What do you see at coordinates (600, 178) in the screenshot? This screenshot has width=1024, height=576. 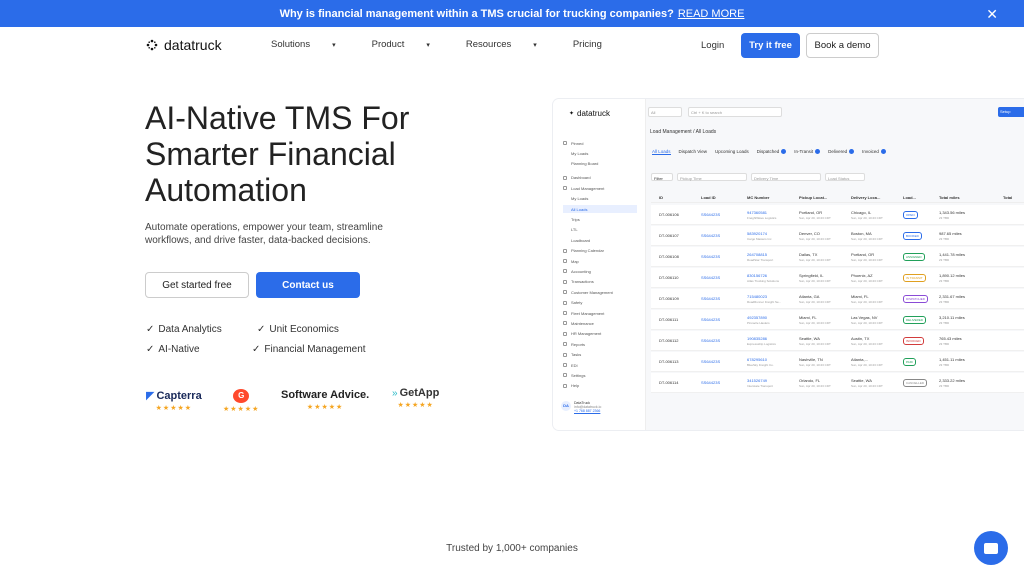 I see `sidebar-item: Dashboard` at bounding box center [600, 178].